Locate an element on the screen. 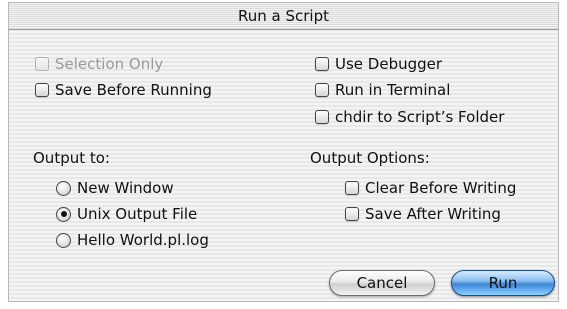 This screenshot has width=567, height=309. clear-before-writing-label: Clear Before Writing is located at coordinates (441, 188).